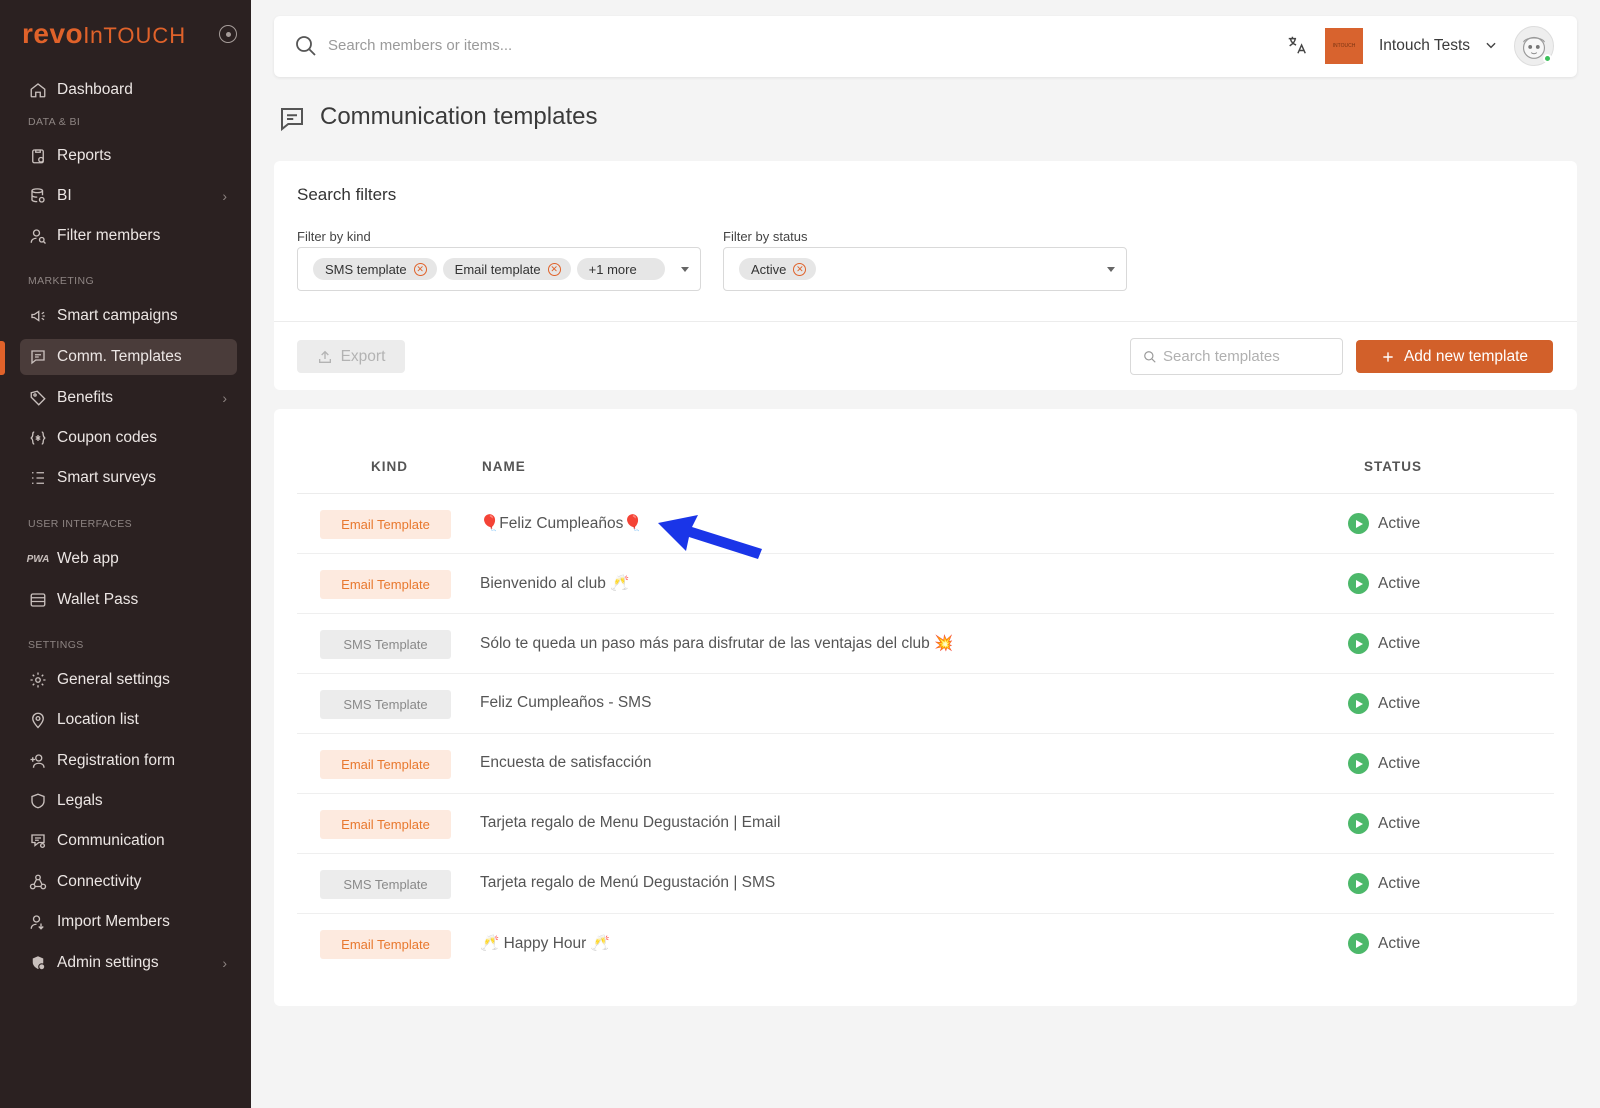 Image resolution: width=1600 pixels, height=1108 pixels. What do you see at coordinates (128, 882) in the screenshot?
I see `sidebar-item-connectivity: Connectivity` at bounding box center [128, 882].